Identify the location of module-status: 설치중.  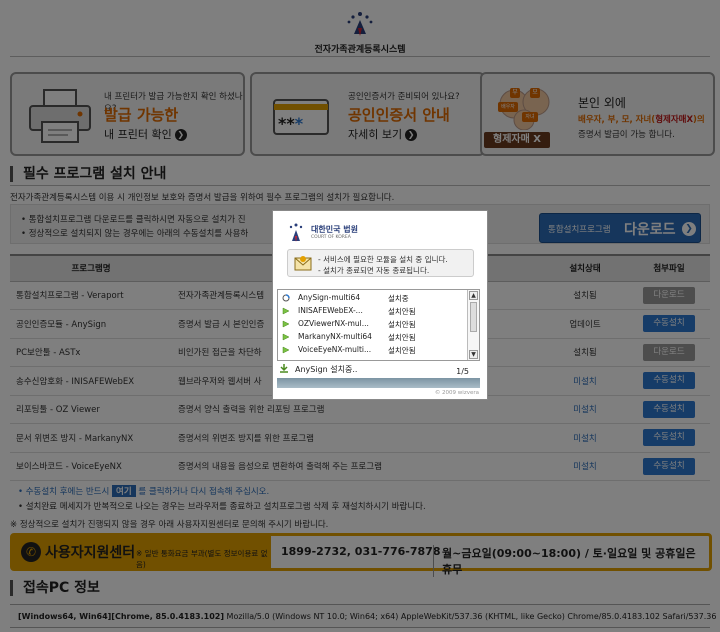
(398, 298).